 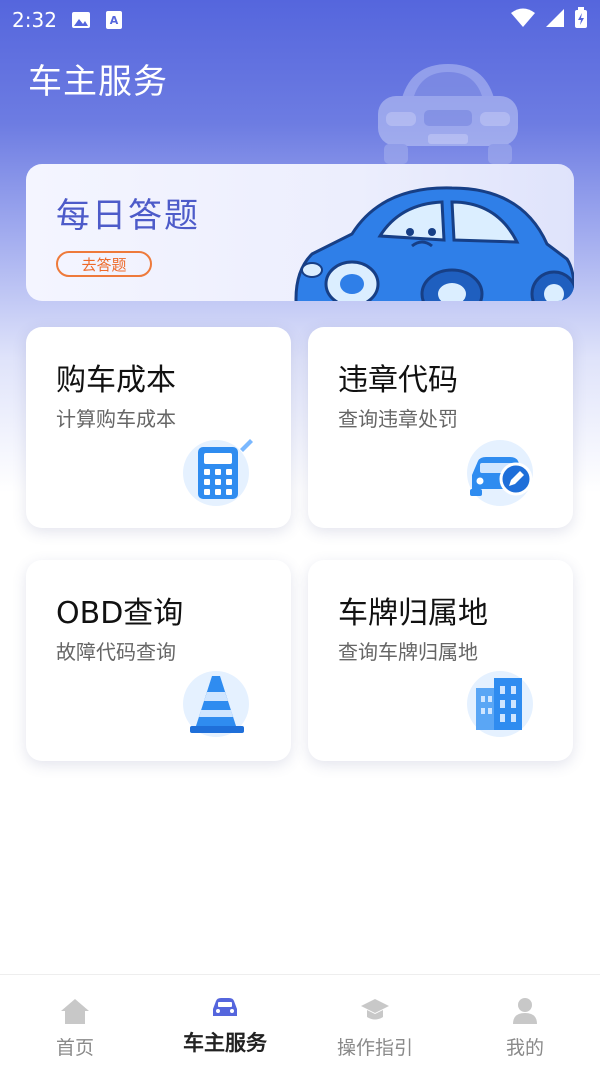 What do you see at coordinates (116, 652) in the screenshot?
I see `tile-subtitle: 故障代码查询` at bounding box center [116, 652].